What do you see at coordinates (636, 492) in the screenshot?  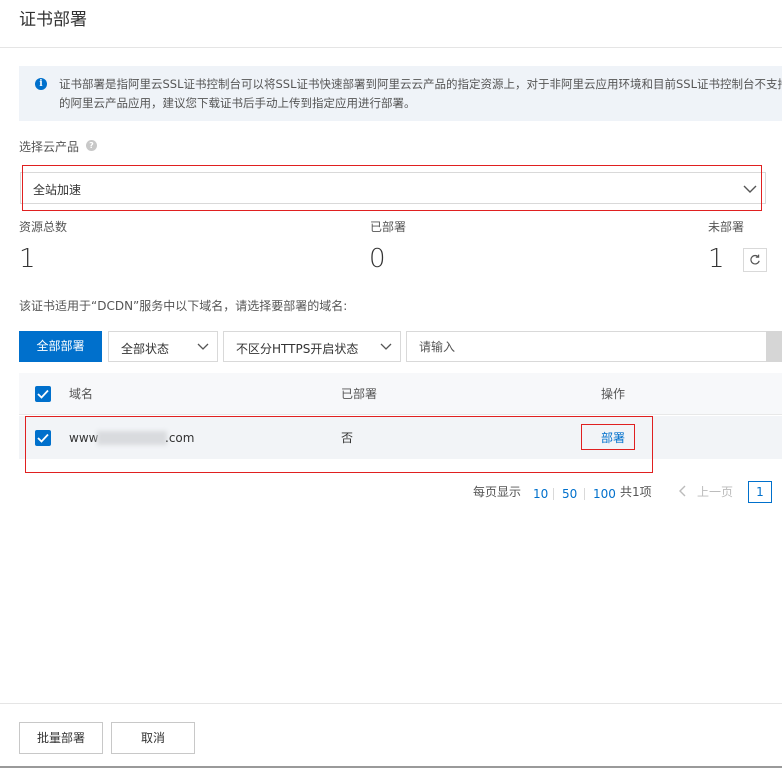 I see `total-items: 共1项` at bounding box center [636, 492].